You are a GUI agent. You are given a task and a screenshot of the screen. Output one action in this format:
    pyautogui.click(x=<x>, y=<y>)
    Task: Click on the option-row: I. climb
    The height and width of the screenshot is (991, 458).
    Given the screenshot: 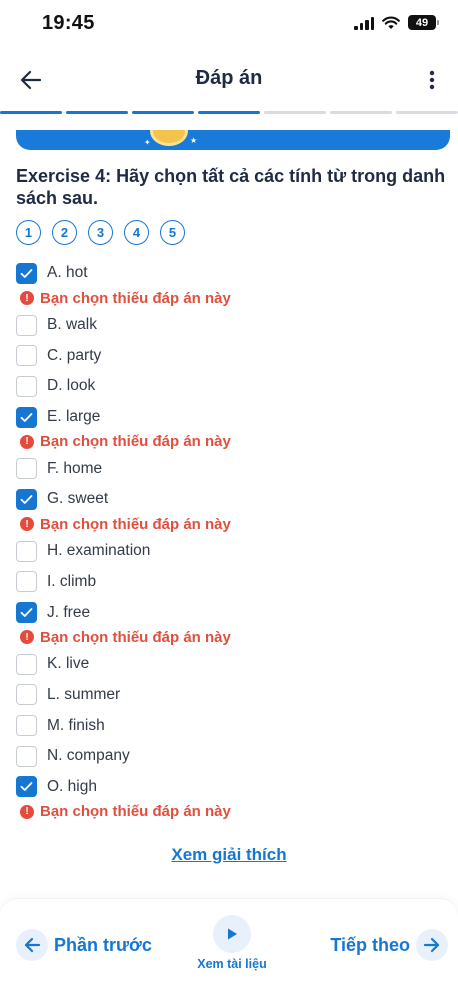 What is the action you would take?
    pyautogui.click(x=231, y=582)
    